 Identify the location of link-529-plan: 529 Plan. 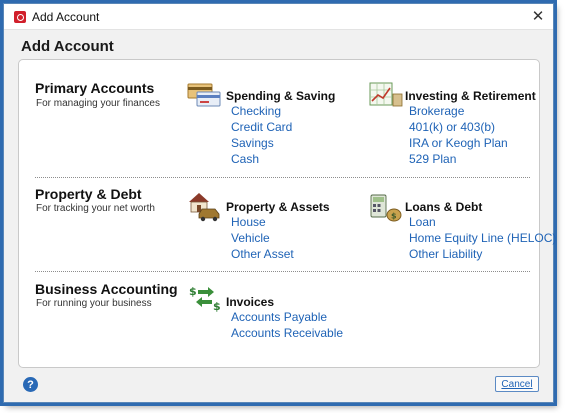
(432, 159).